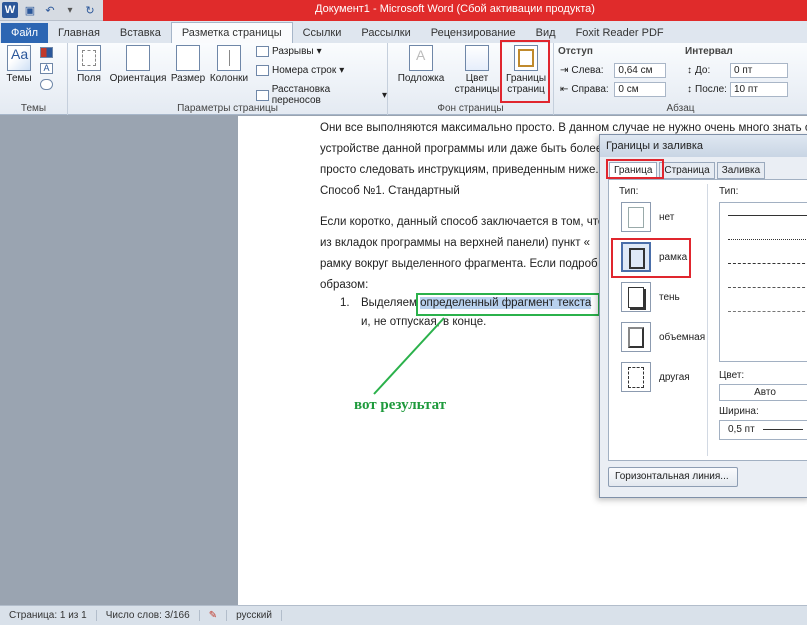 The width and height of the screenshot is (807, 625). I want to click on spacing-before-icon: ↕, so click(689, 70).